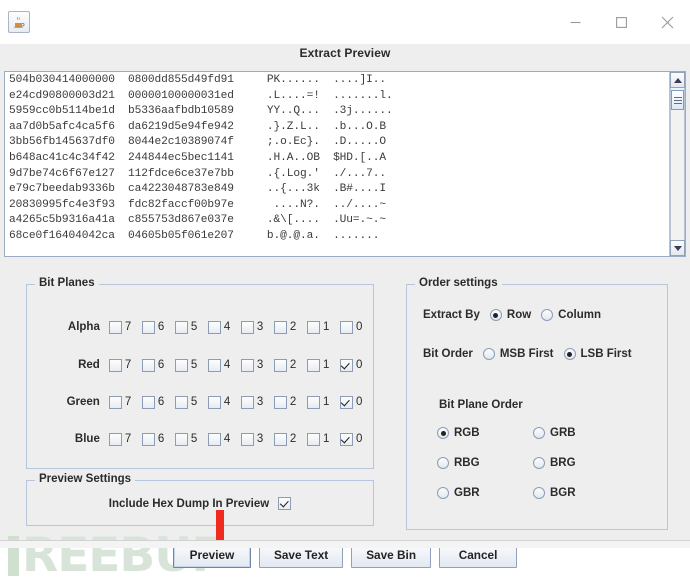 This screenshot has height=583, width=690. Describe the element at coordinates (579, 315) in the screenshot. I see `radio-label: Column` at that location.